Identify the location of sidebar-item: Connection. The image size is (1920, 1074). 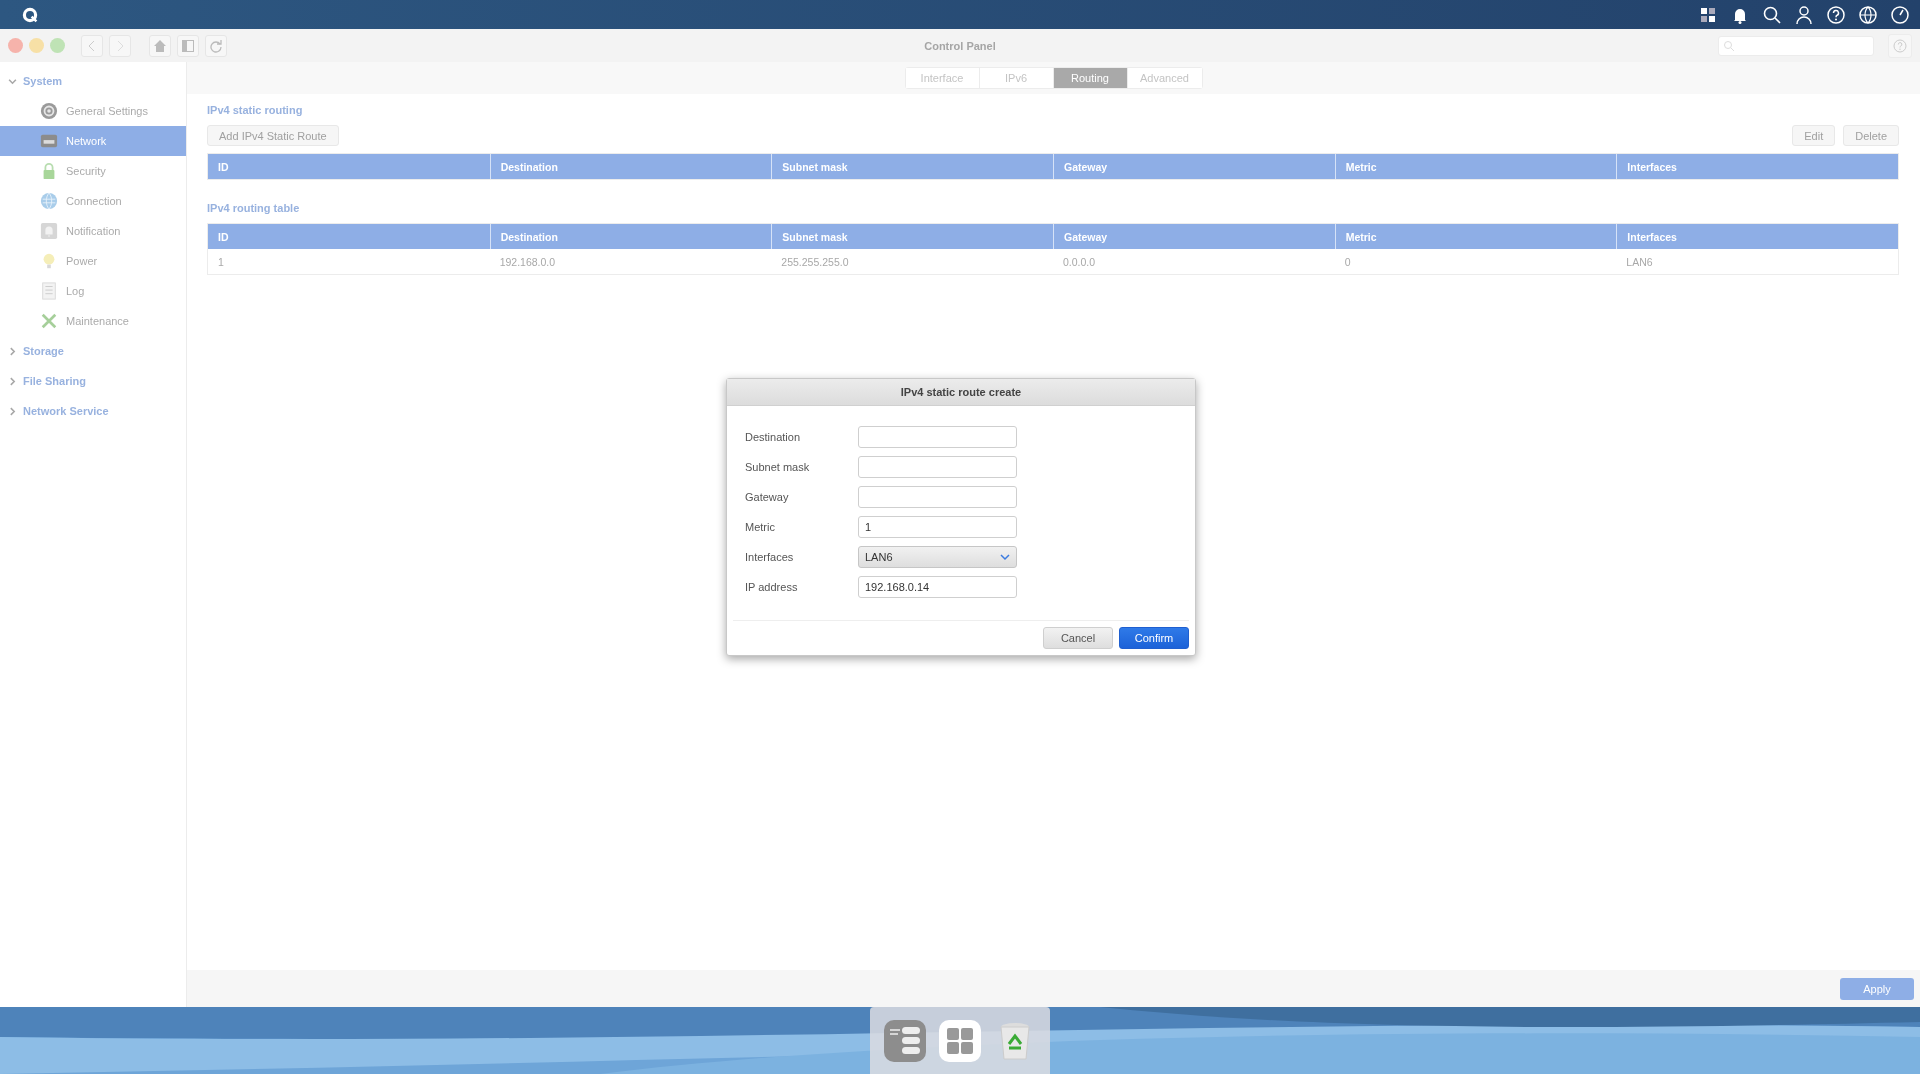
(93, 201).